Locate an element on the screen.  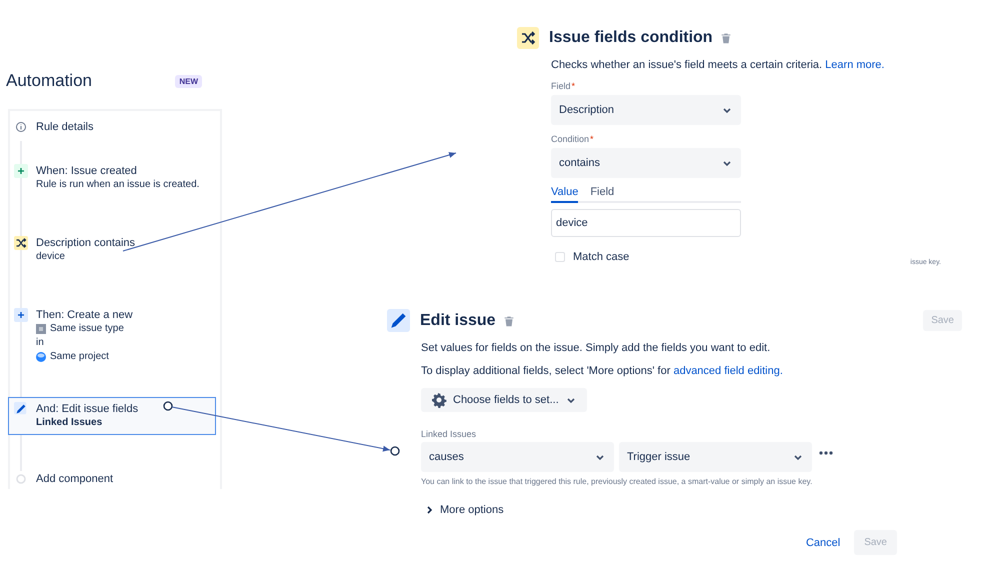
item-title: When: Issue created is located at coordinates (87, 171).